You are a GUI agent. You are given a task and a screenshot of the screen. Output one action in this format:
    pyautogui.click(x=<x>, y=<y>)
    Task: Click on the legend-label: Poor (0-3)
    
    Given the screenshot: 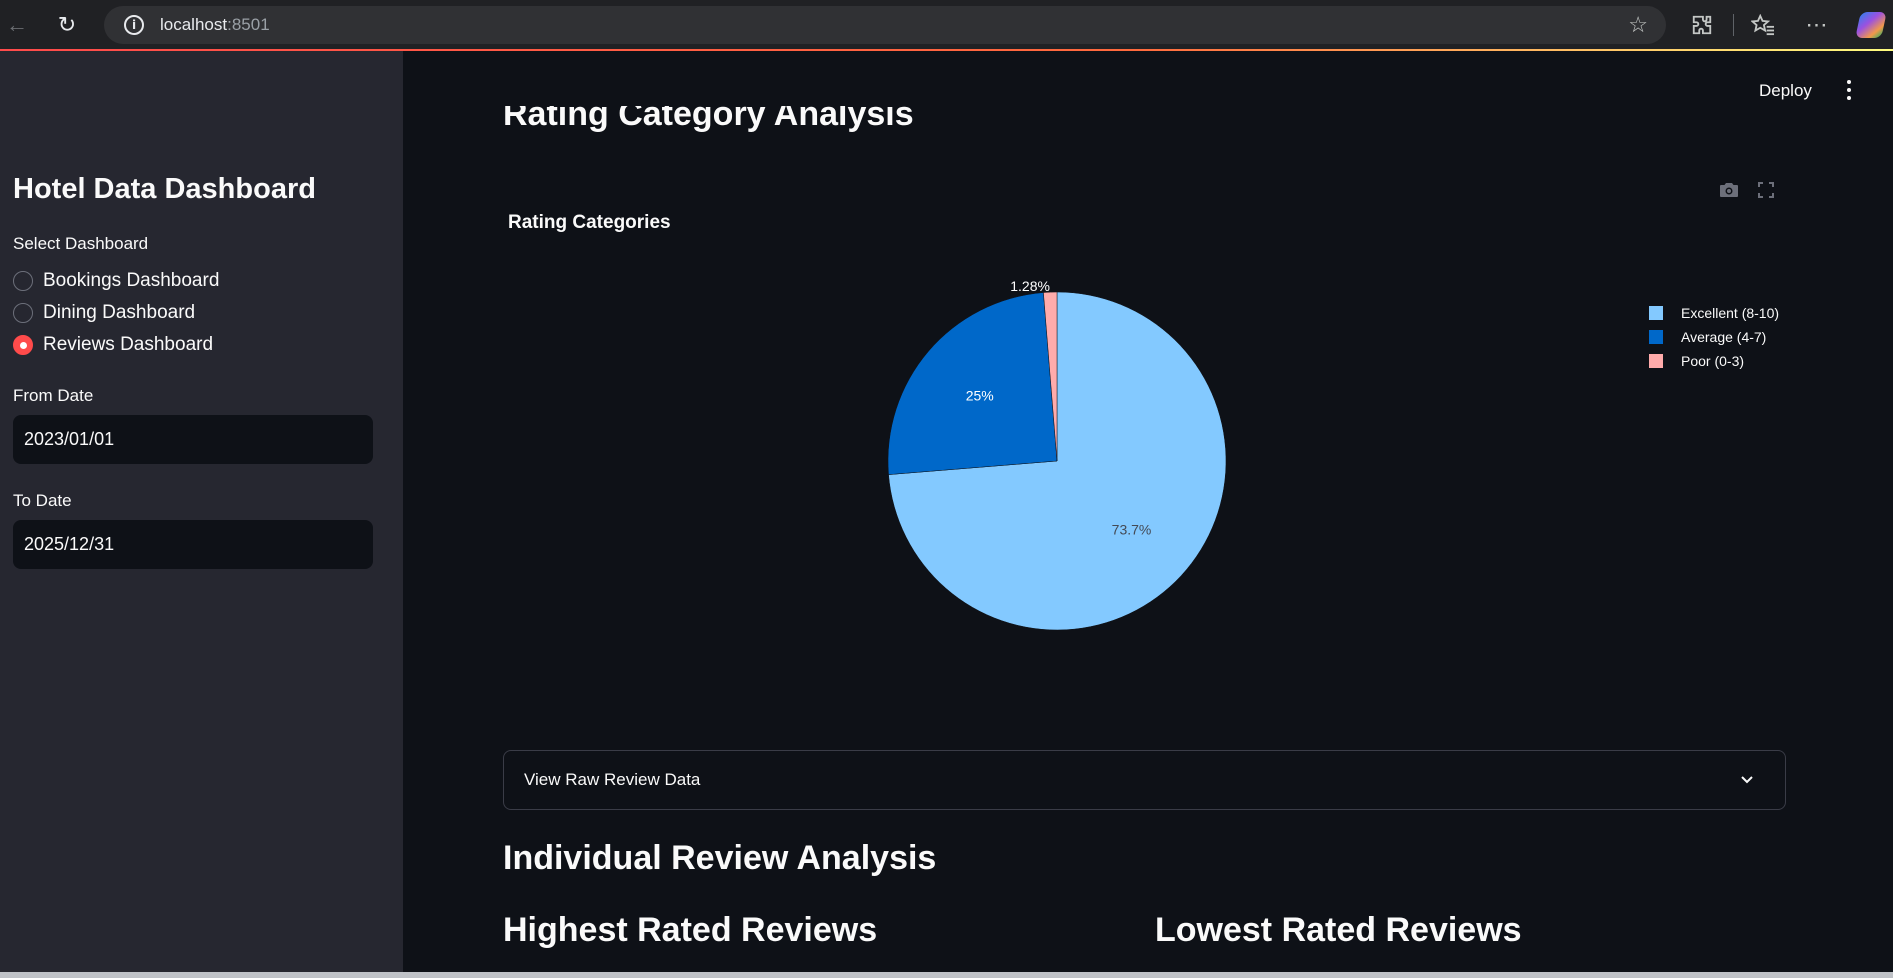 What is the action you would take?
    pyautogui.click(x=1713, y=361)
    